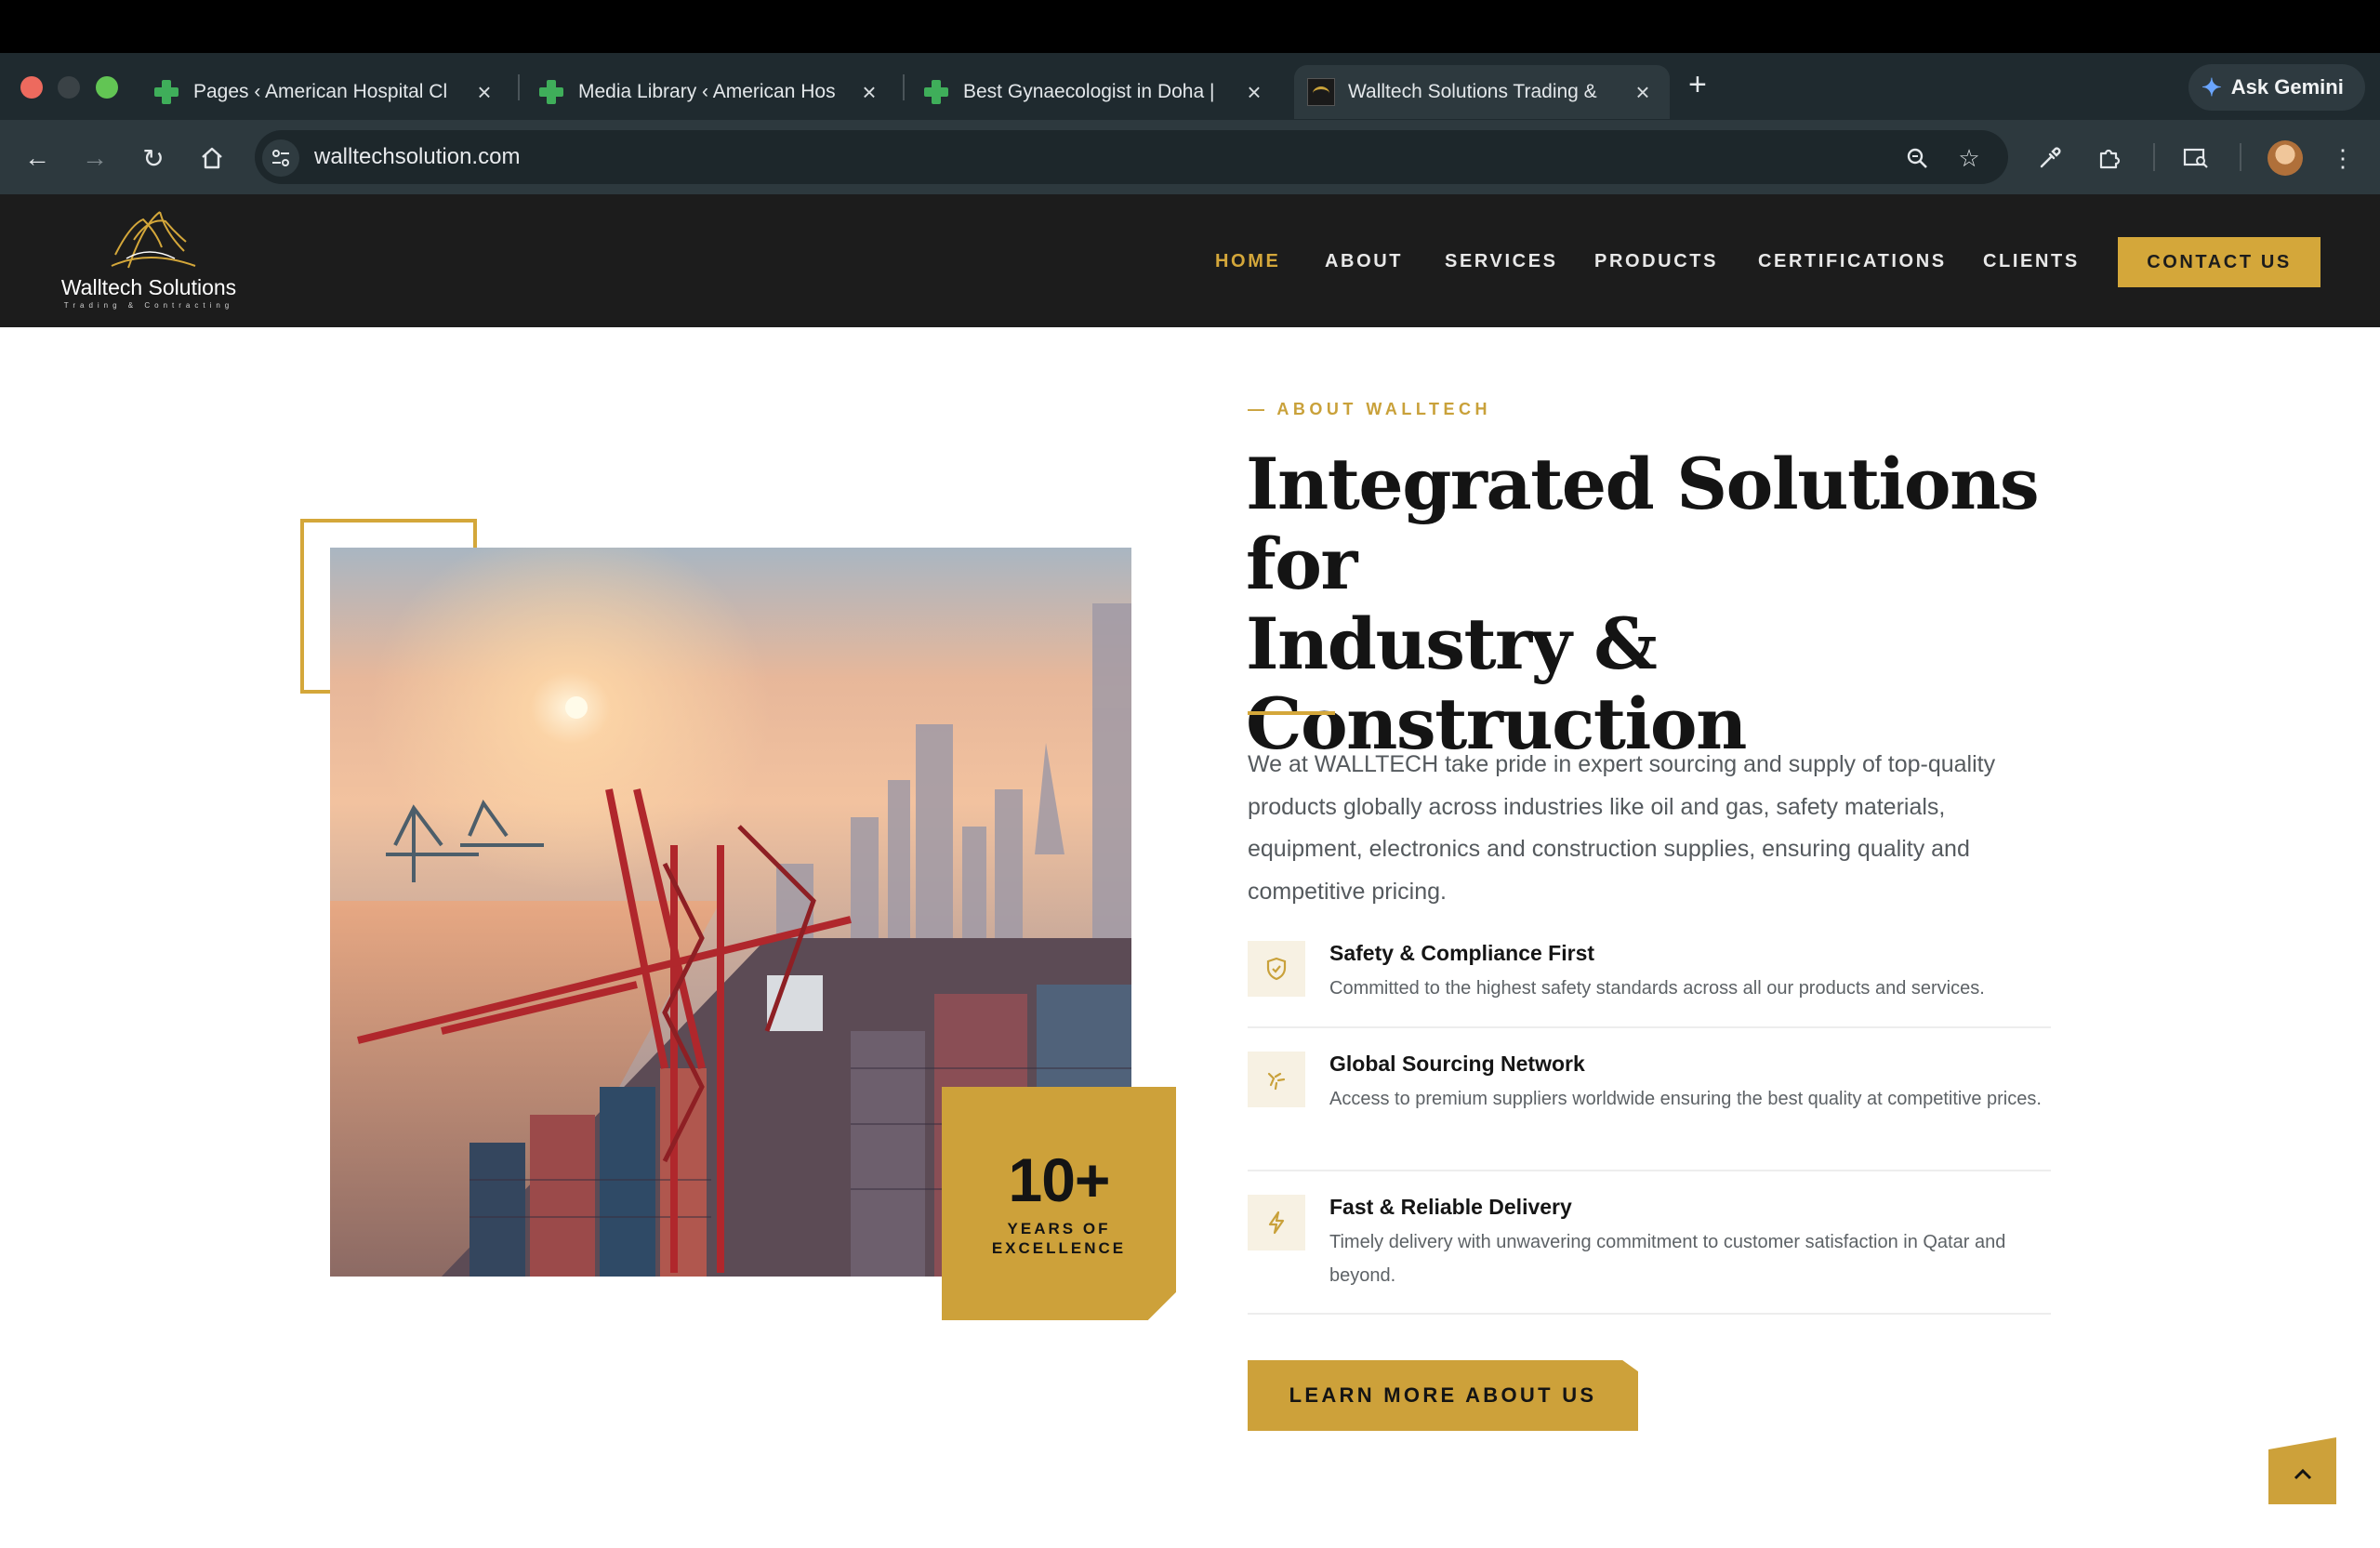  I want to click on scroll-to-top-button, so click(2302, 1470).